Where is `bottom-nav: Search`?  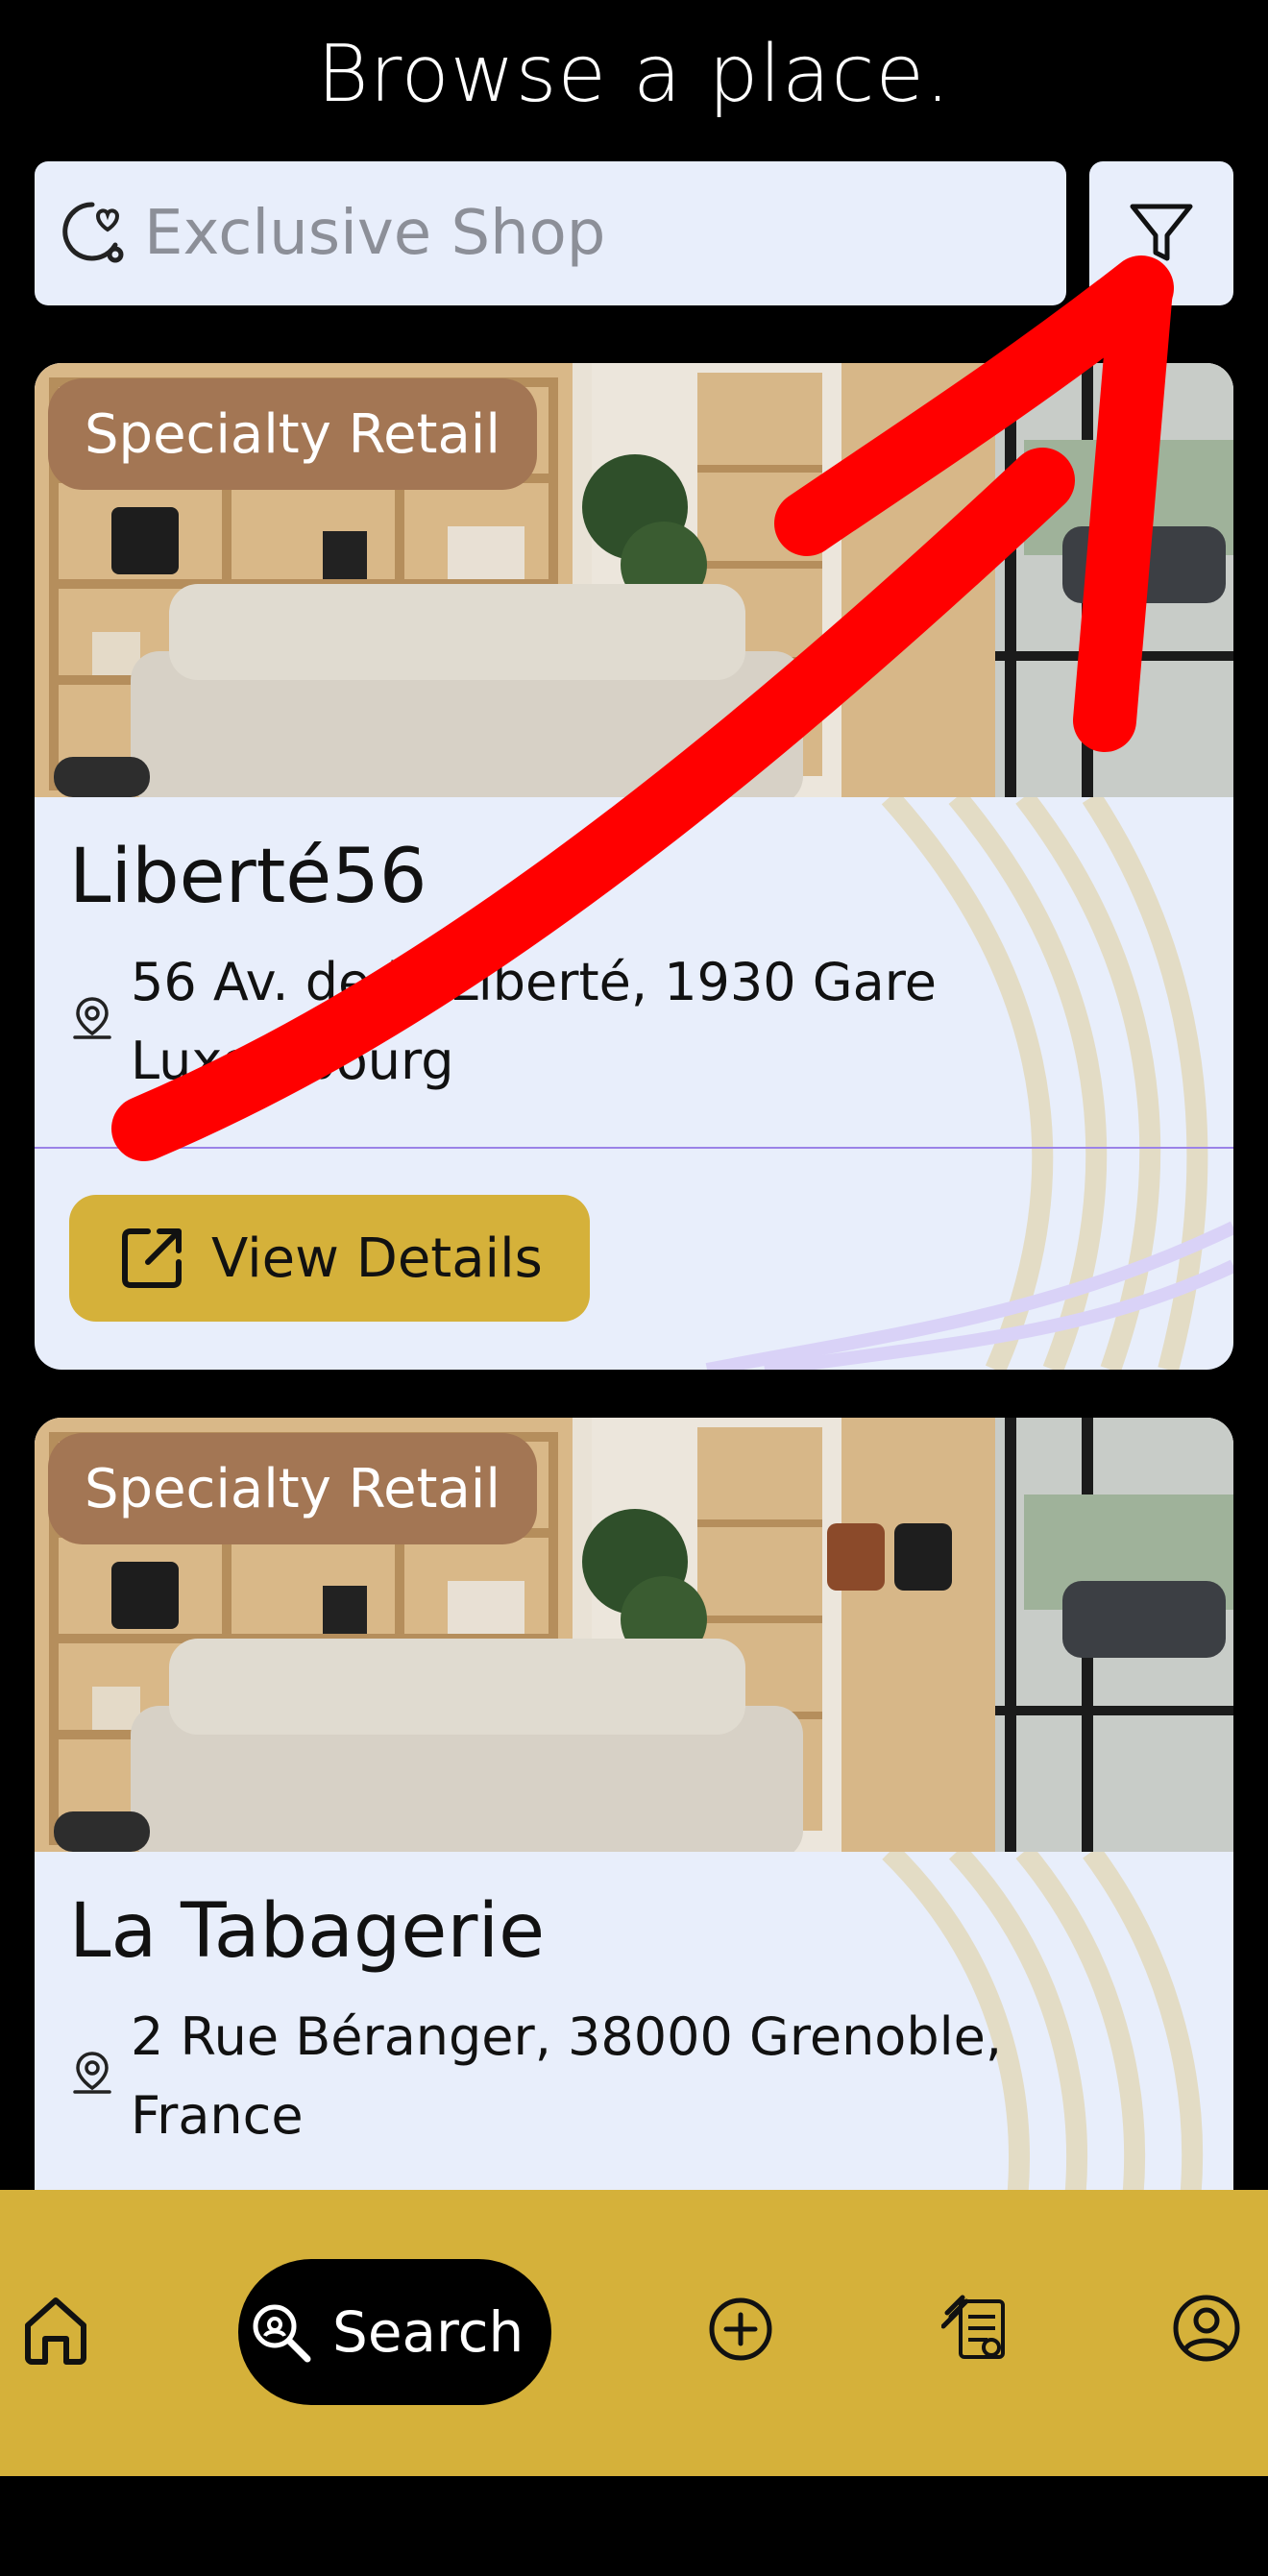
bottom-nav: Search is located at coordinates (634, 2333).